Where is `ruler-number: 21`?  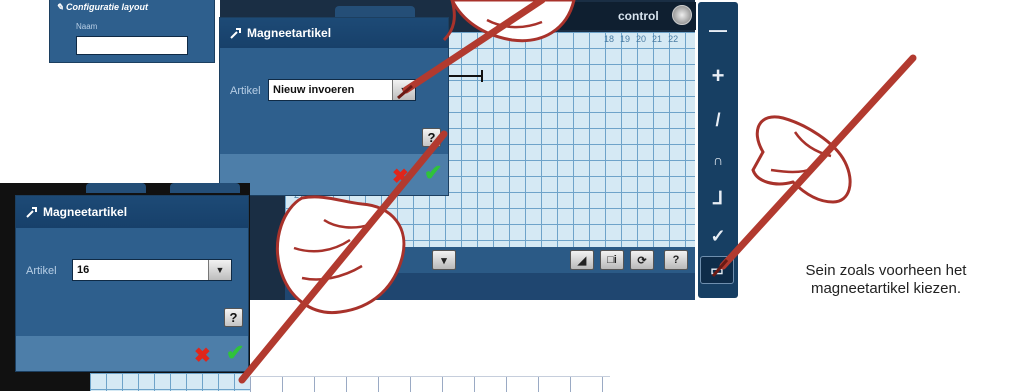
ruler-number: 21 is located at coordinates (657, 39).